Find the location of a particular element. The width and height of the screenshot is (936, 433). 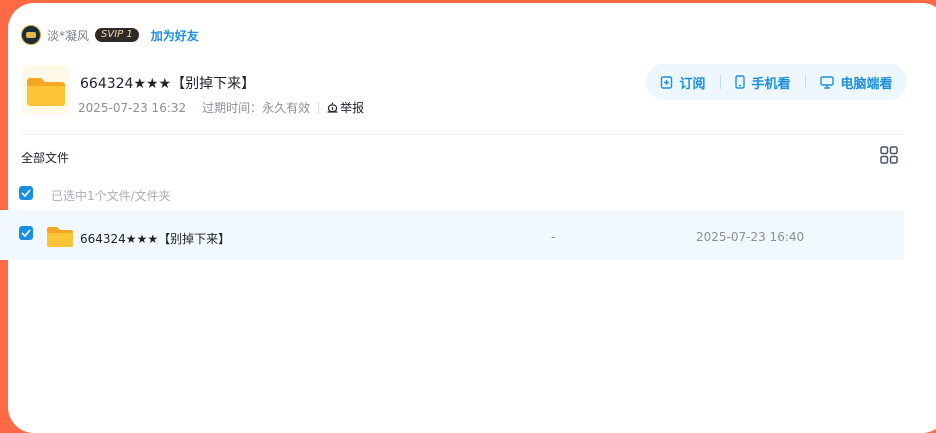

share-meta: 2025-07-23 16:32 过期时间： 永久有效 举报 is located at coordinates (221, 107).